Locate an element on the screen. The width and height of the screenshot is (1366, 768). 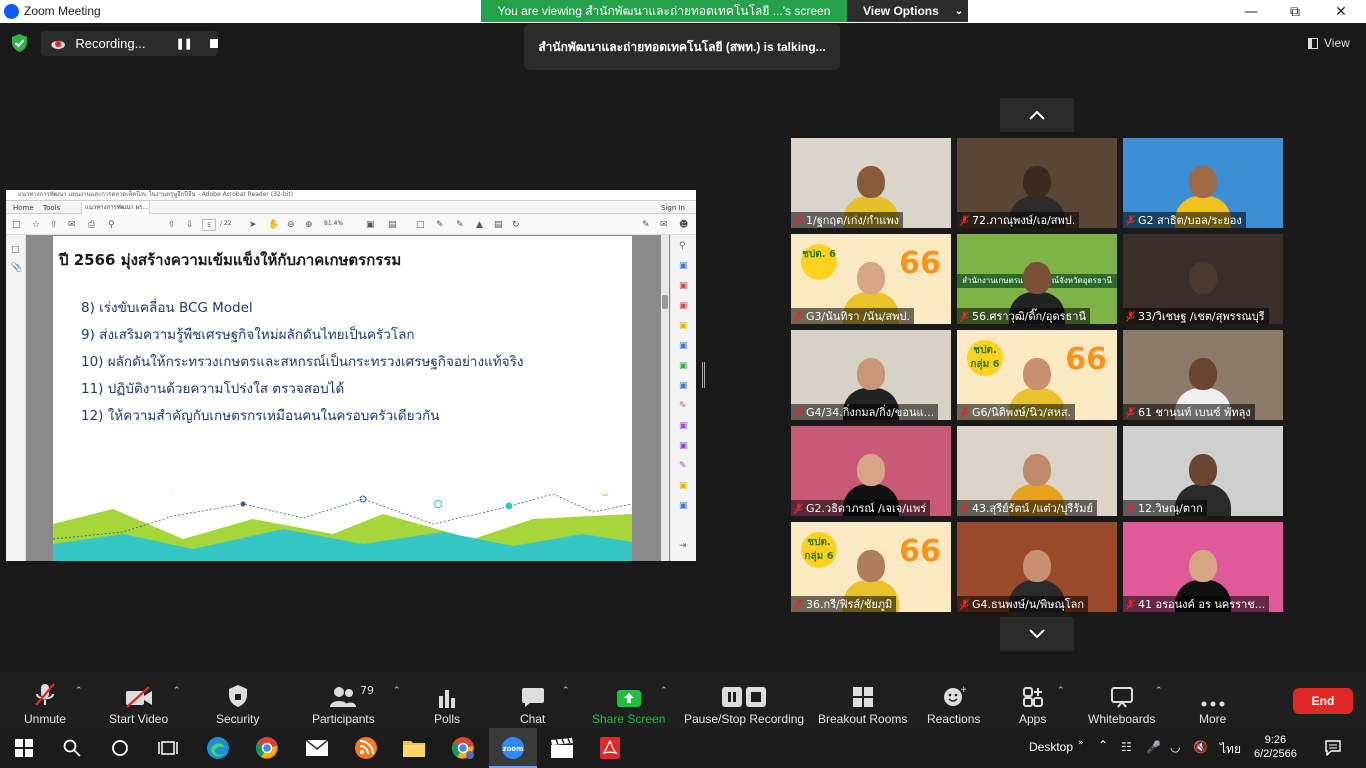
shield-check-icon is located at coordinates (19, 43).